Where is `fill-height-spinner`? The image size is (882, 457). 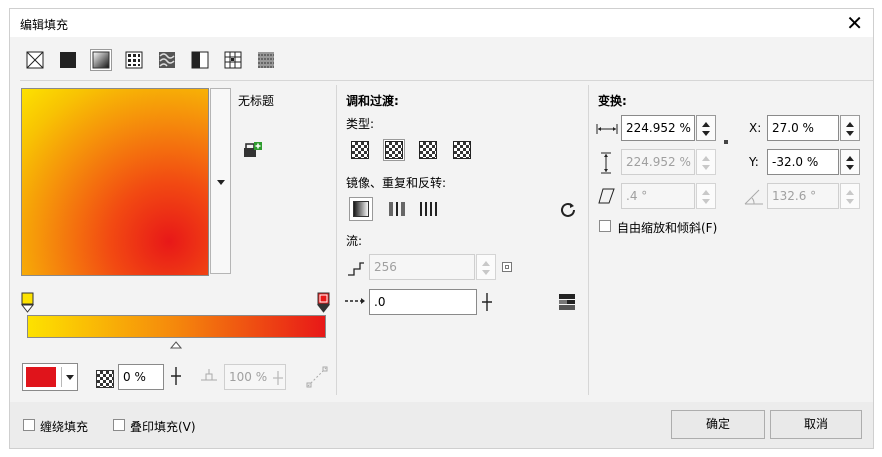 fill-height-spinner is located at coordinates (706, 162).